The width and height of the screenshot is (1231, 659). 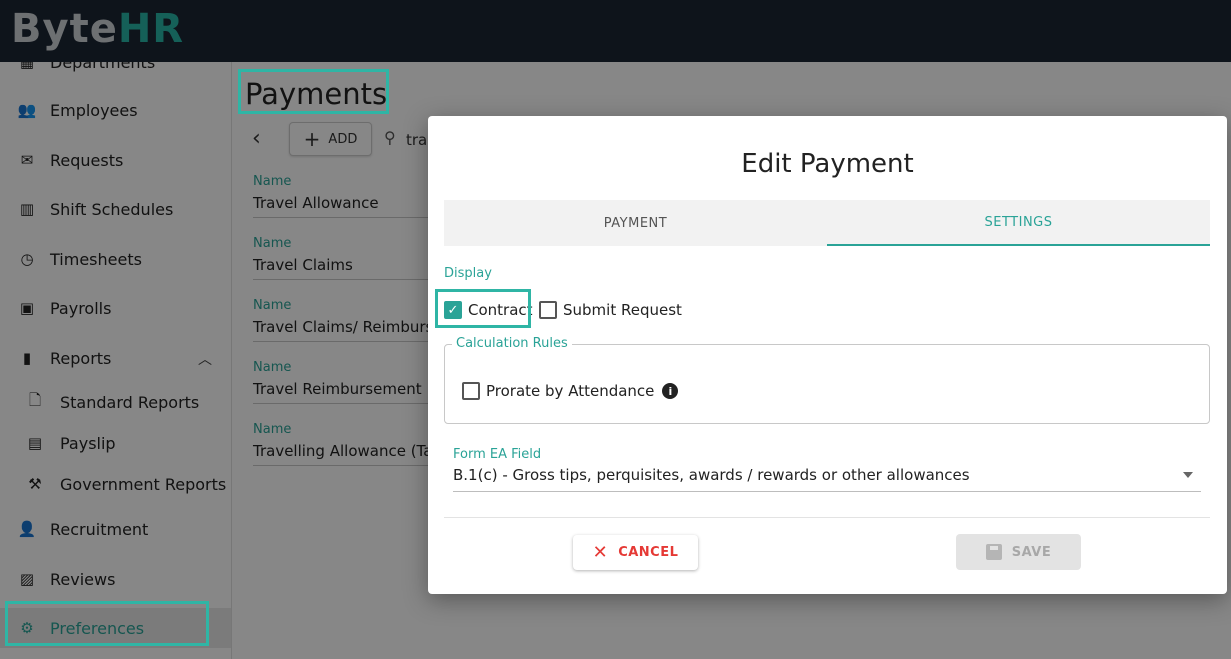 I want to click on calculation-rules-label: Calculation Rules, so click(x=512, y=343).